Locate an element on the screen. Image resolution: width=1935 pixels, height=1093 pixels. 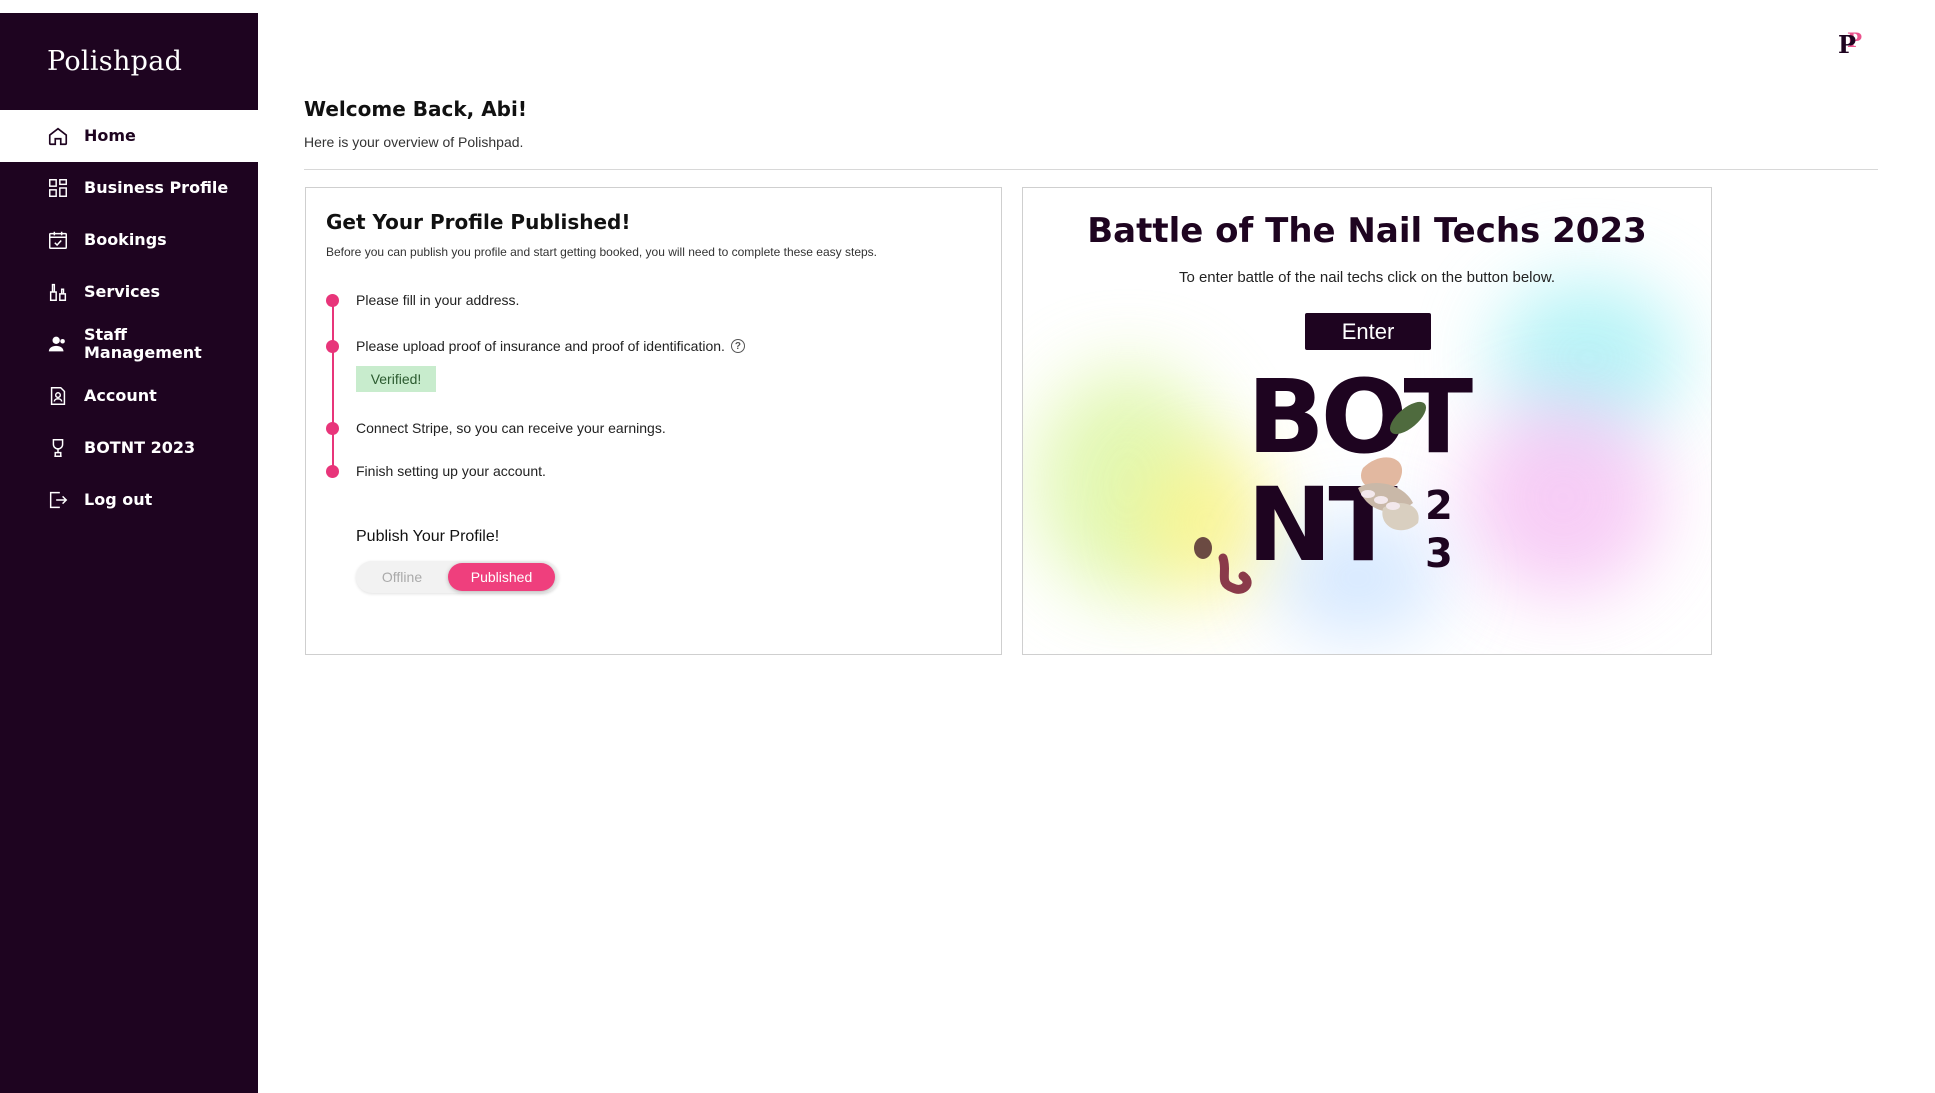
calendar-check-icon is located at coordinates (58, 240).